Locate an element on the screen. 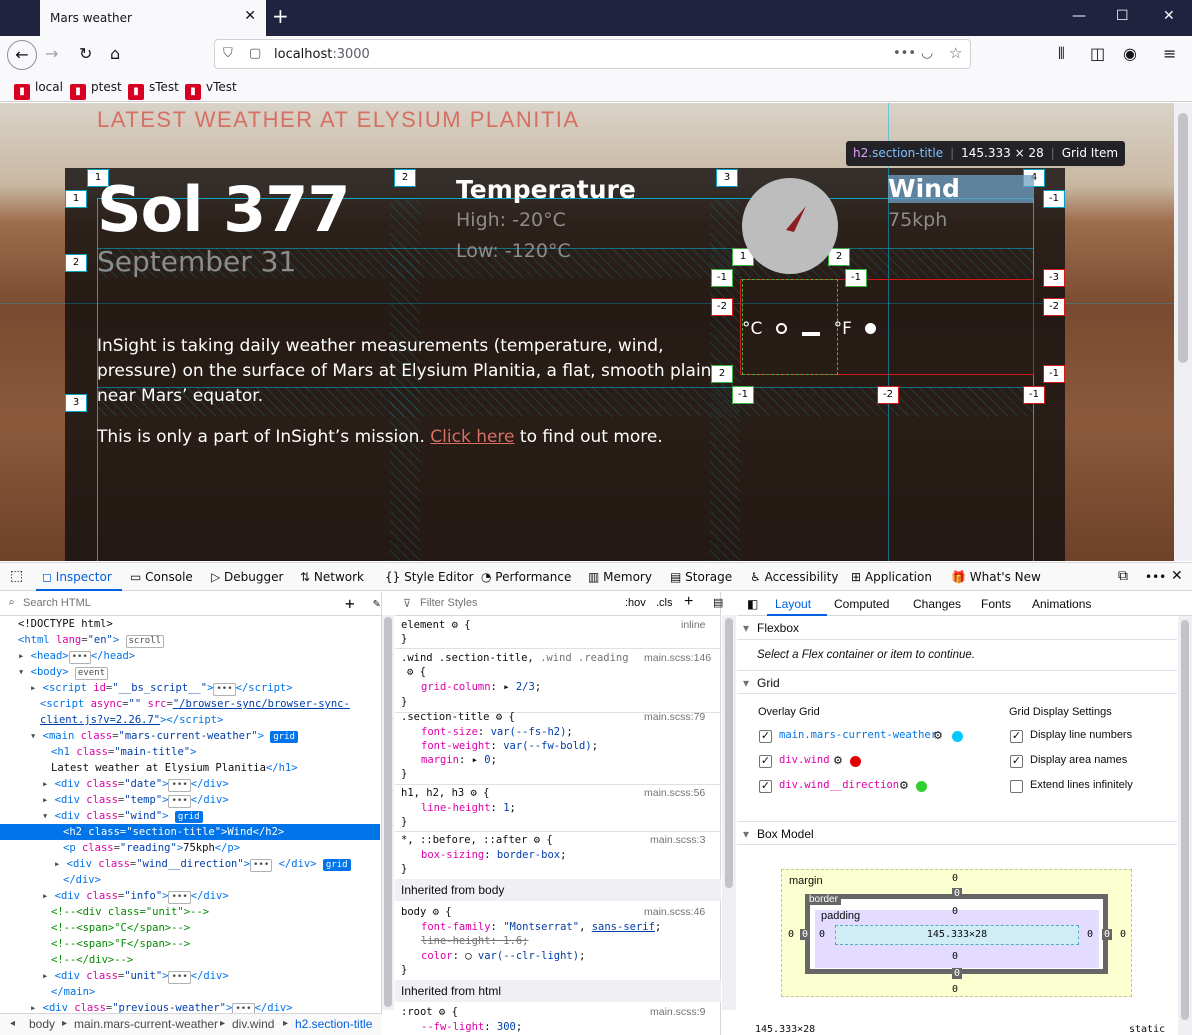 This screenshot has height=1035, width=1192. unit-toggle: °C °F is located at coordinates (809, 329).